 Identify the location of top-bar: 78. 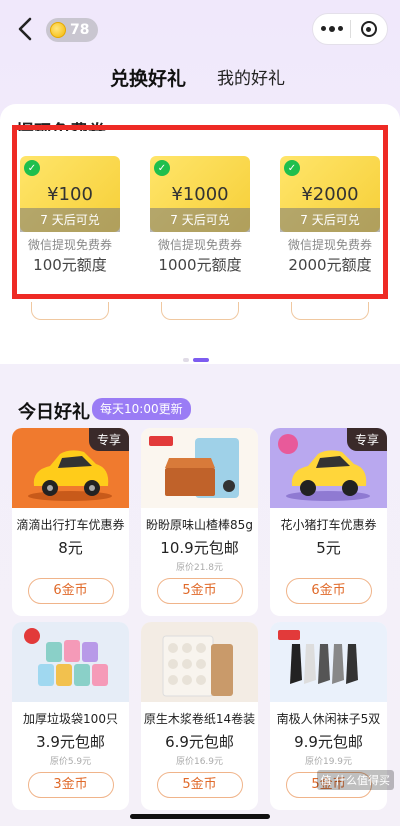
(200, 29).